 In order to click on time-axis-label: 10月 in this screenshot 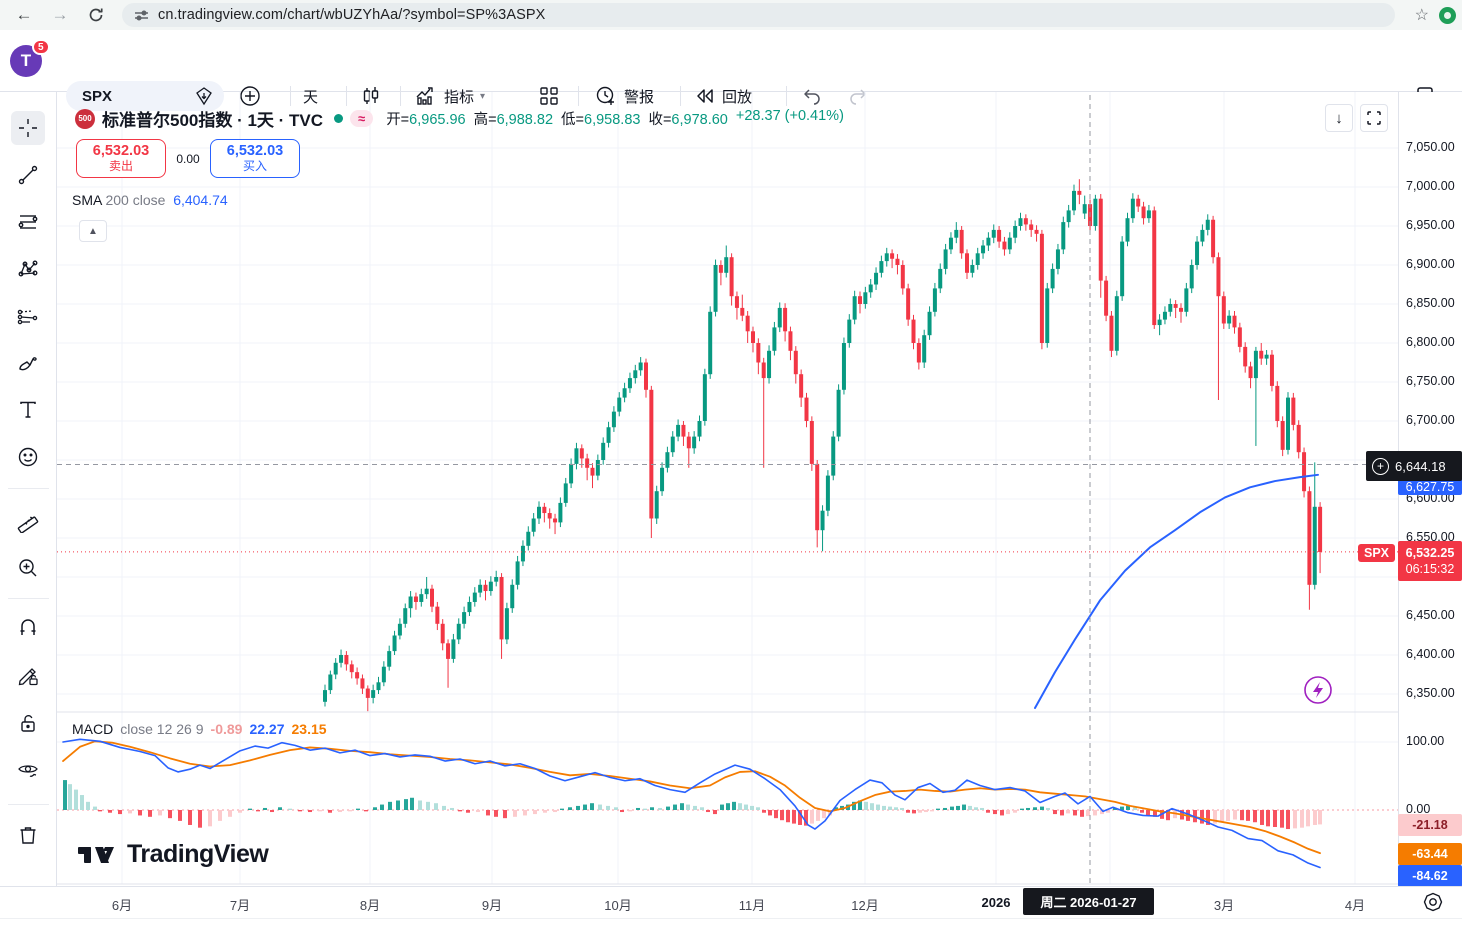, I will do `click(618, 905)`.